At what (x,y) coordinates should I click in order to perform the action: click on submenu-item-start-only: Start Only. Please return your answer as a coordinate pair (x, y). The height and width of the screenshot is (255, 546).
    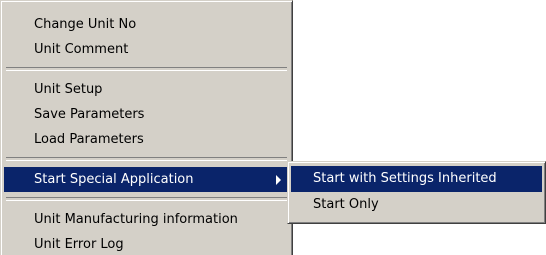
    Looking at the image, I should click on (416, 205).